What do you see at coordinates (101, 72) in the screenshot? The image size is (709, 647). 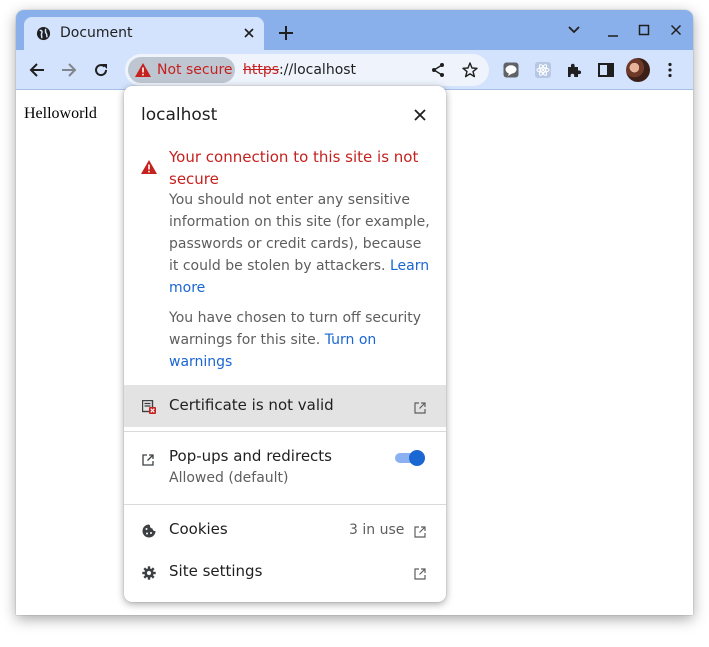 I see `reload-button` at bounding box center [101, 72].